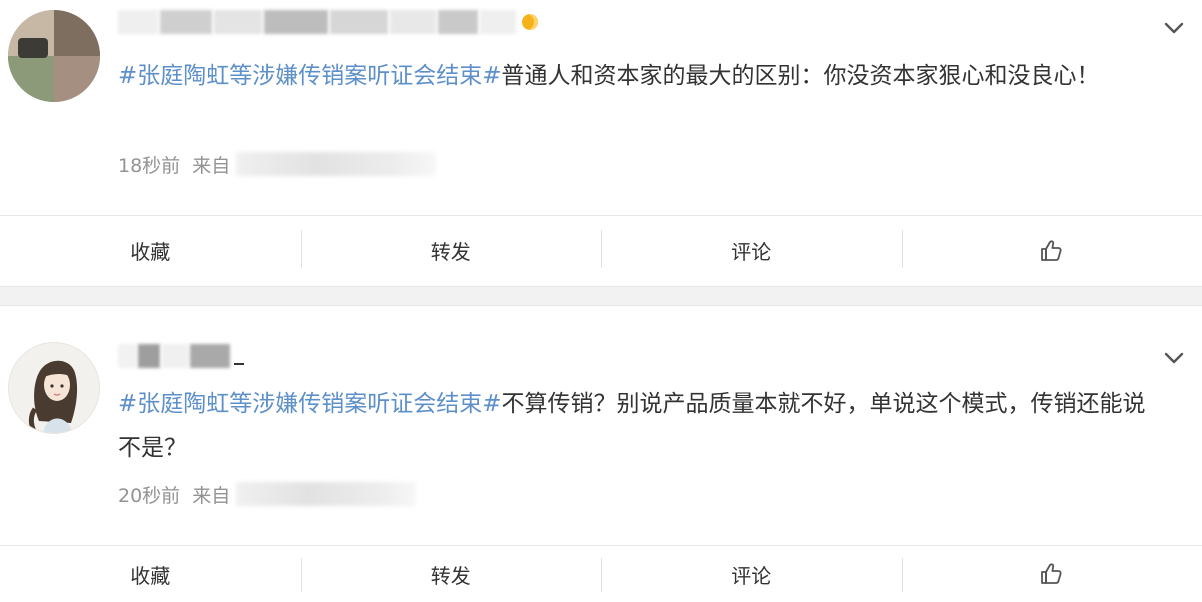 This screenshot has width=1202, height=602. I want to click on post-time: 18秒前, so click(149, 164).